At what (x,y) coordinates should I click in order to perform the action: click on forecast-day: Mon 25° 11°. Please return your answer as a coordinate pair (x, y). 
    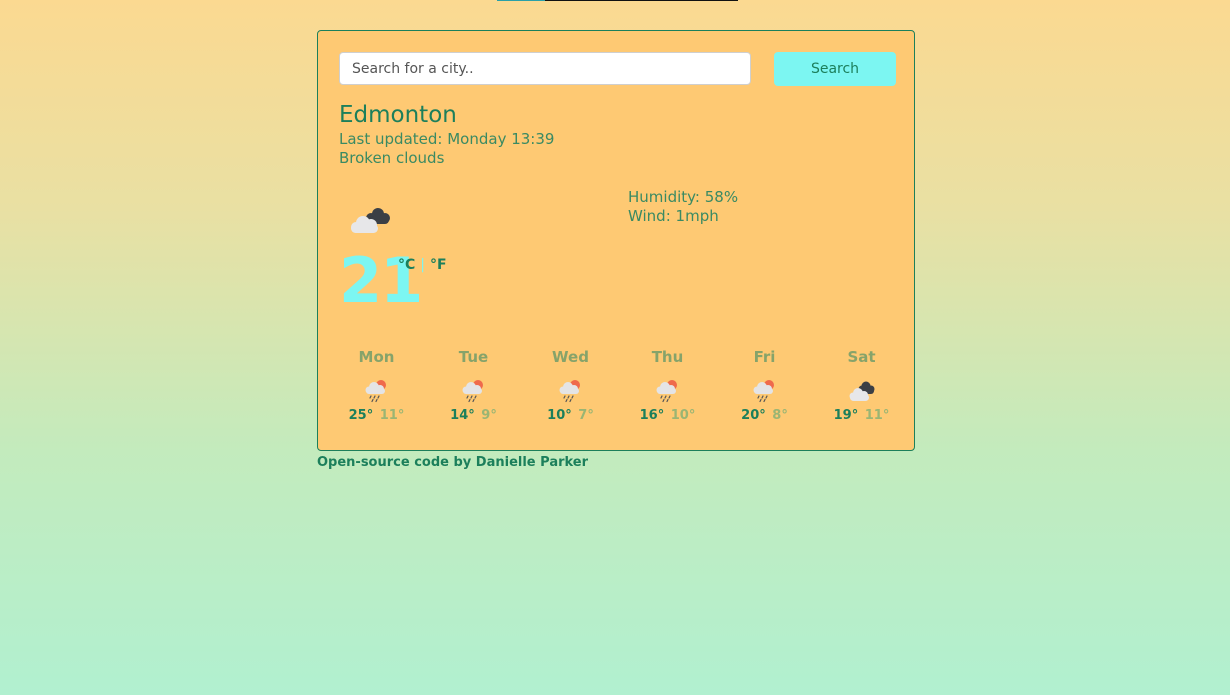
    Looking at the image, I should click on (376, 386).